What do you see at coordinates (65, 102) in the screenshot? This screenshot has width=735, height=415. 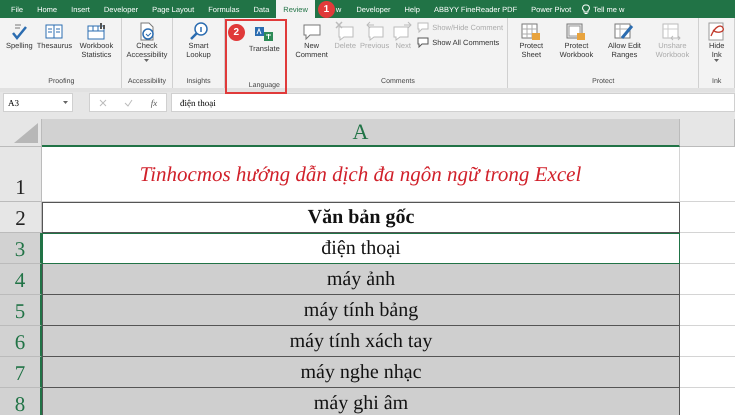 I see `caret-icon` at bounding box center [65, 102].